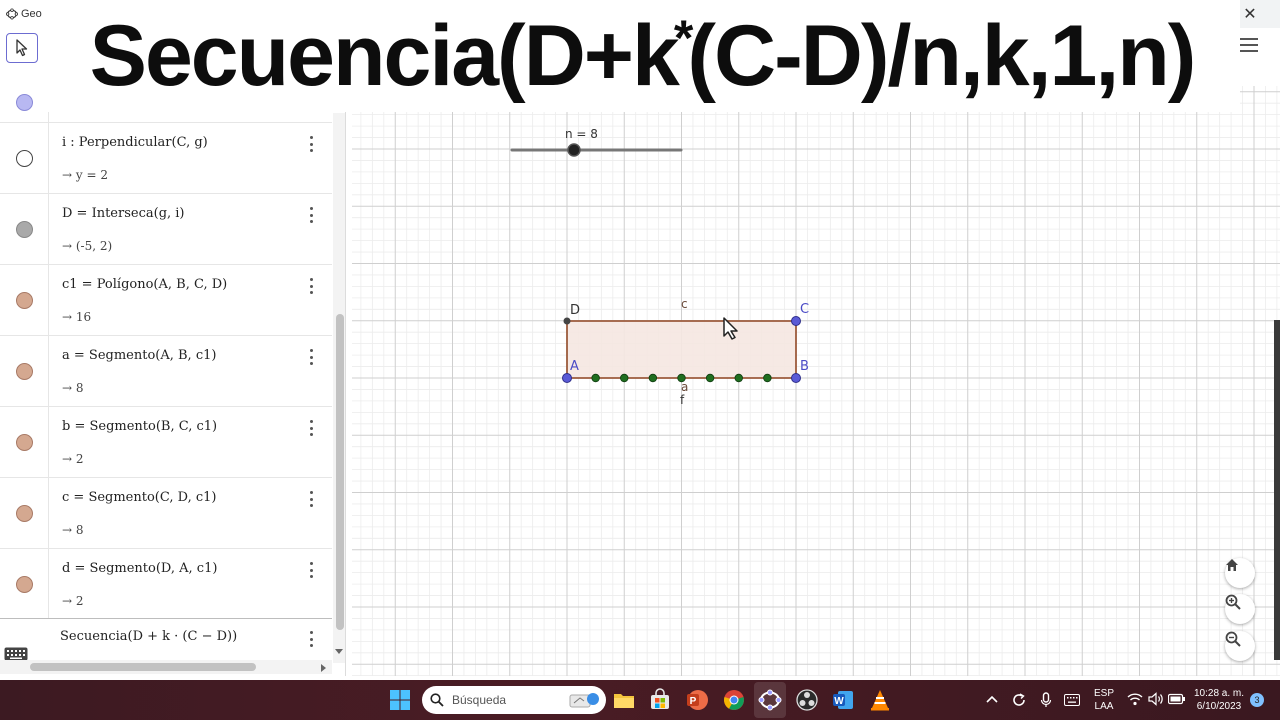 The height and width of the screenshot is (720, 1280). Describe the element at coordinates (1072, 700) in the screenshot. I see `keyboard-tray-icon` at that location.